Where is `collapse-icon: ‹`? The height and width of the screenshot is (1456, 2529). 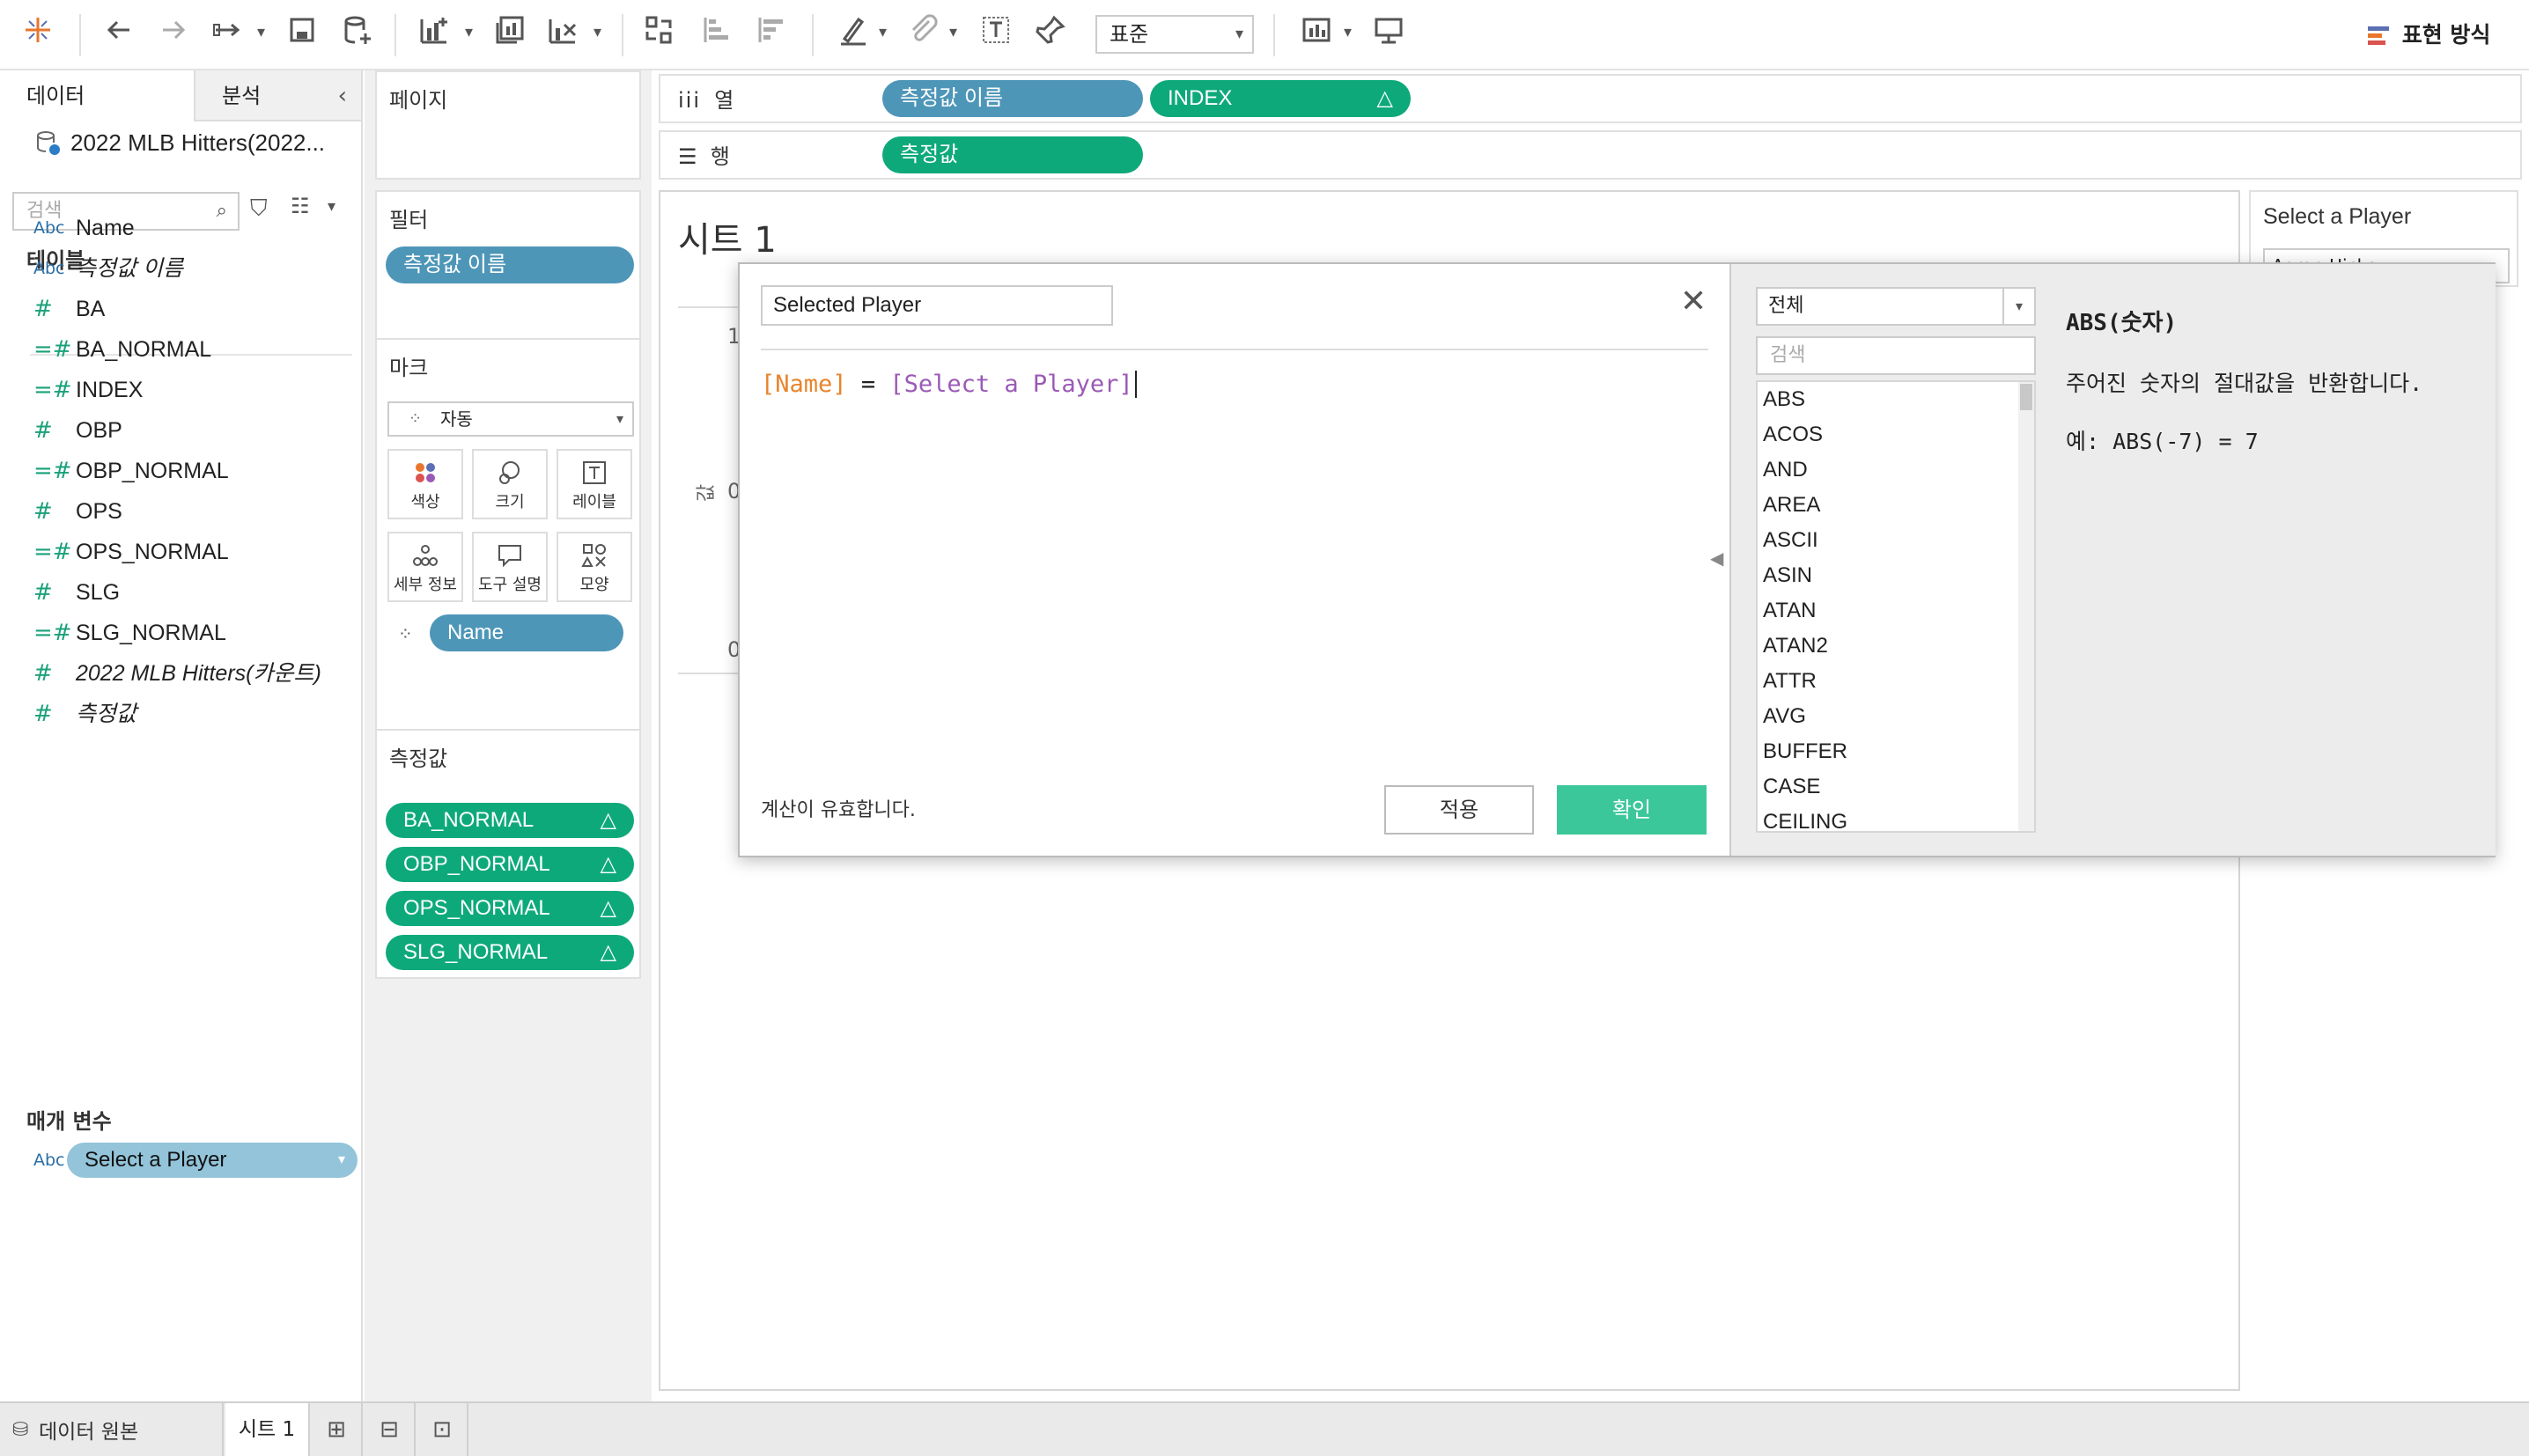
collapse-icon: ‹ is located at coordinates (342, 95).